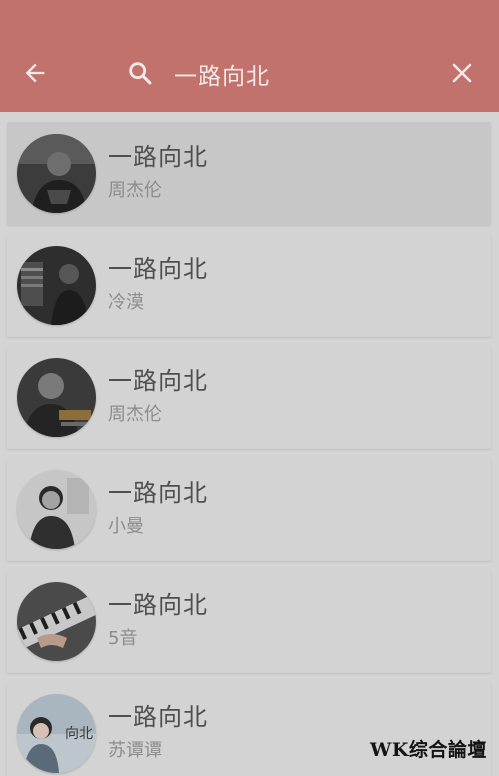 The image size is (499, 776). Describe the element at coordinates (140, 73) in the screenshot. I see `search-icon` at that location.